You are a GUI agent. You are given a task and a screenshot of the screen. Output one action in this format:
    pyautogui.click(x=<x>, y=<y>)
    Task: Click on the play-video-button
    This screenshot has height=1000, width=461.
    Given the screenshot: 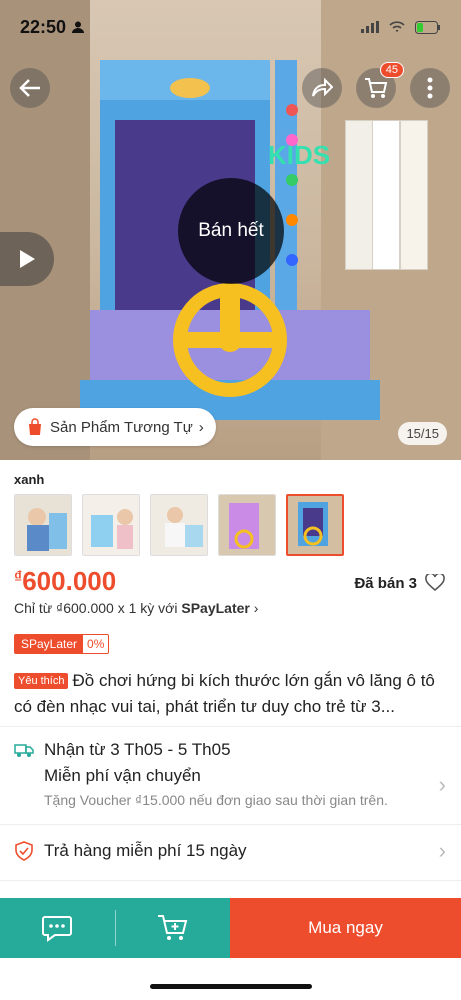 What is the action you would take?
    pyautogui.click(x=27, y=259)
    